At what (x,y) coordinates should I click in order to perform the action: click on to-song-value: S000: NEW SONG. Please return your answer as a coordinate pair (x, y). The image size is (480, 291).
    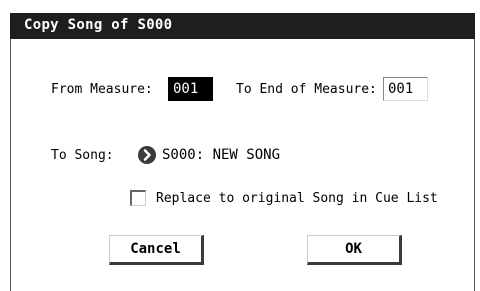
    Looking at the image, I should click on (221, 155).